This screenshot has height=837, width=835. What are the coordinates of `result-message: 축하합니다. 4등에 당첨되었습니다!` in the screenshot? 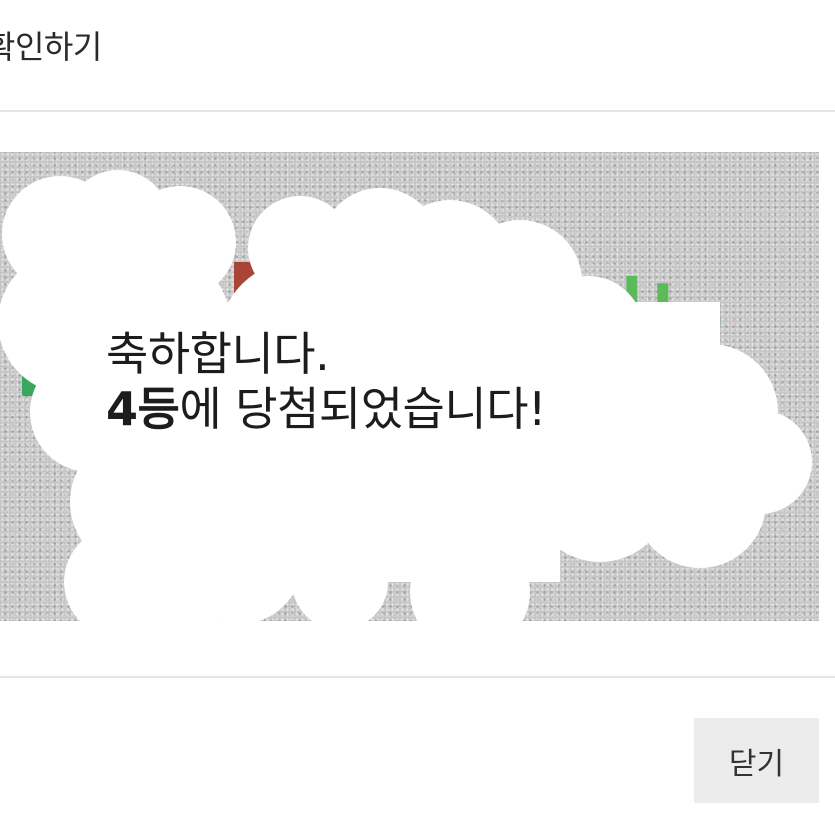 It's located at (326, 382).